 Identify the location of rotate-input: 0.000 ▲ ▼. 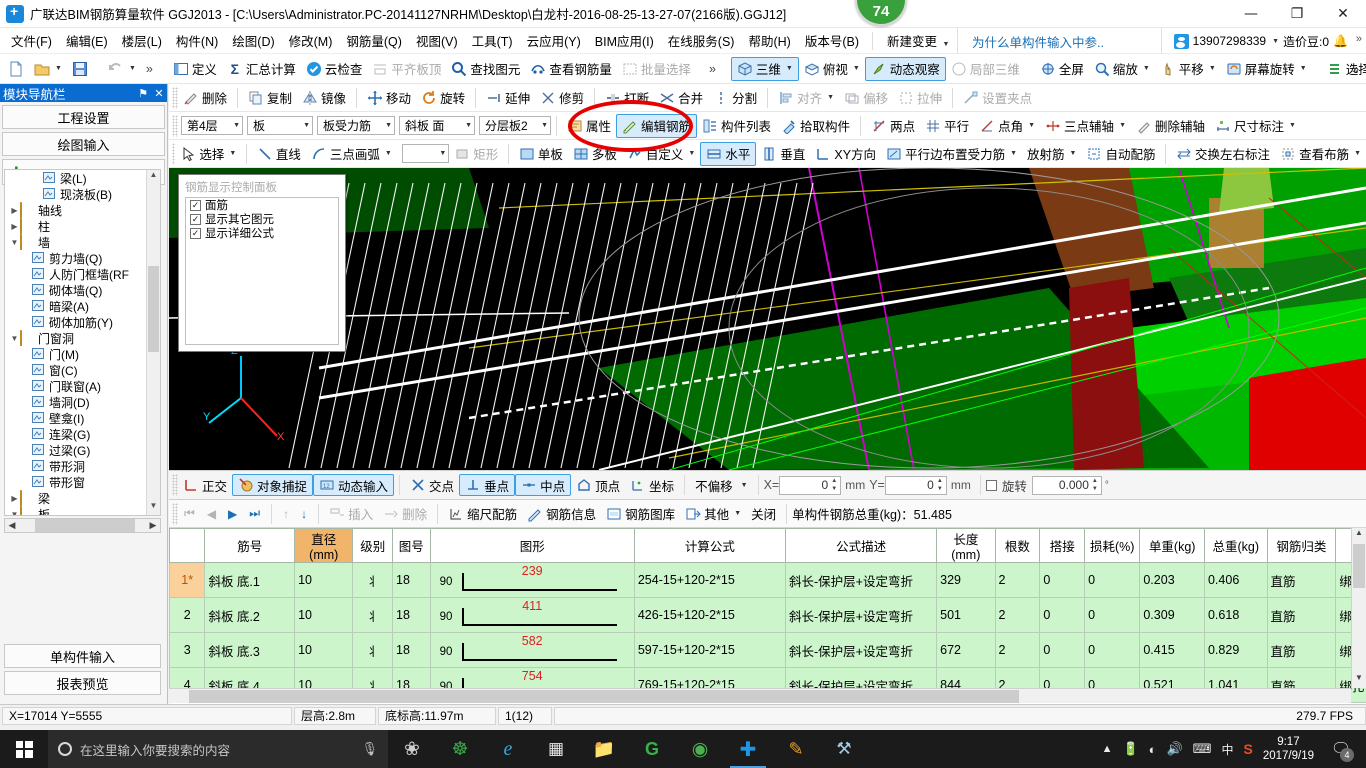
(1066, 485).